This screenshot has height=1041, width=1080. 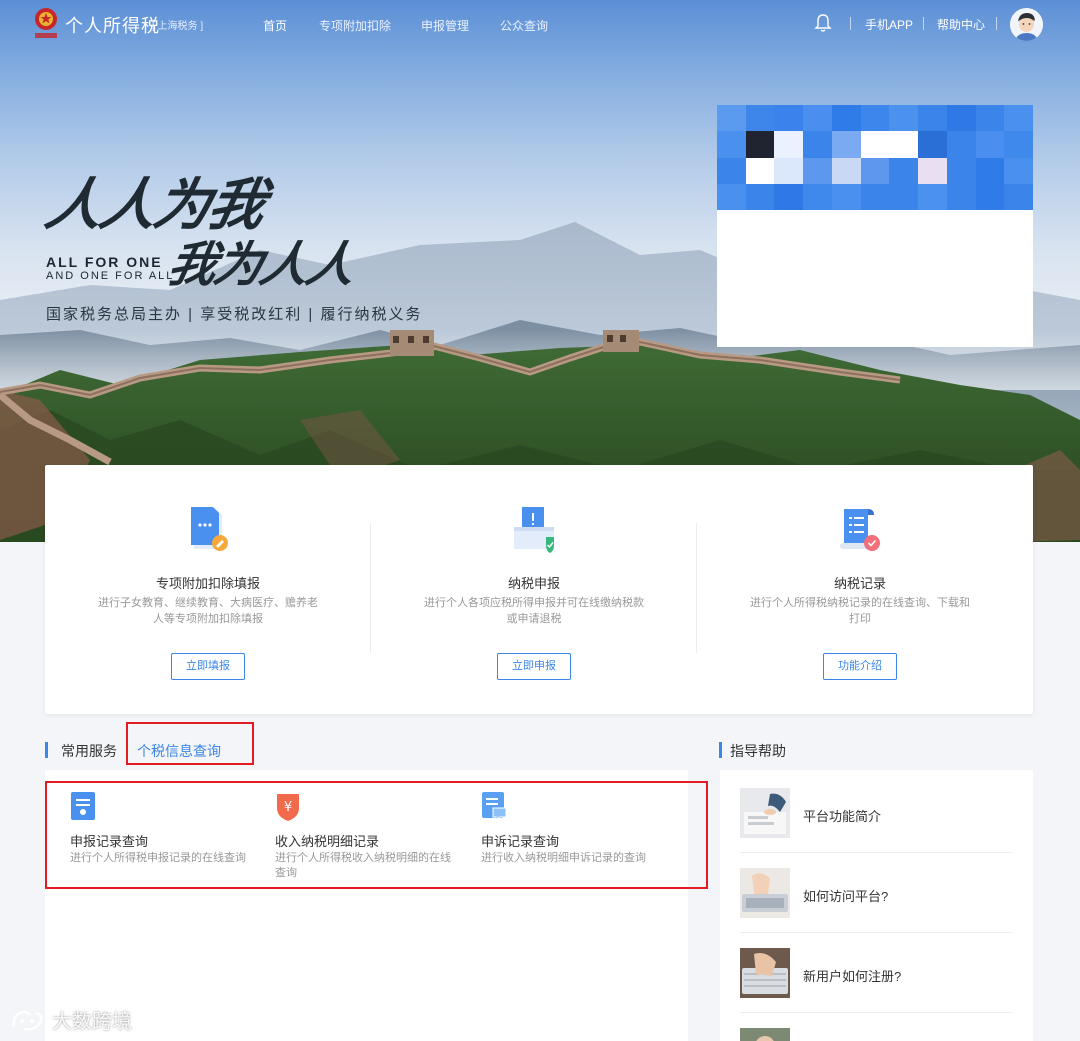 What do you see at coordinates (860, 530) in the screenshot?
I see `tax-record-icon` at bounding box center [860, 530].